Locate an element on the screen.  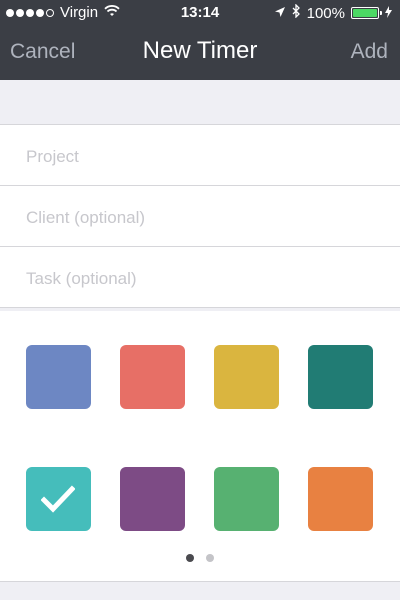
client-row is located at coordinates (200, 217).